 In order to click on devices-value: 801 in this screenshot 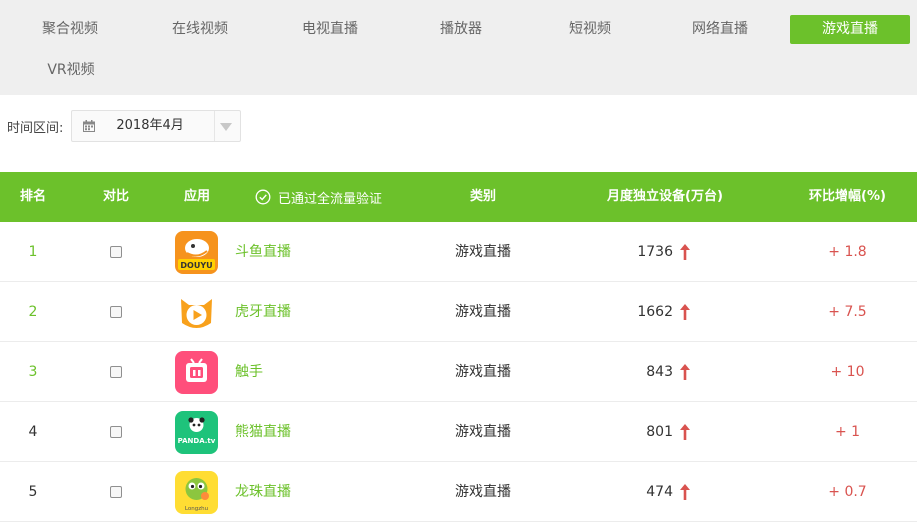, I will do `click(659, 432)`.